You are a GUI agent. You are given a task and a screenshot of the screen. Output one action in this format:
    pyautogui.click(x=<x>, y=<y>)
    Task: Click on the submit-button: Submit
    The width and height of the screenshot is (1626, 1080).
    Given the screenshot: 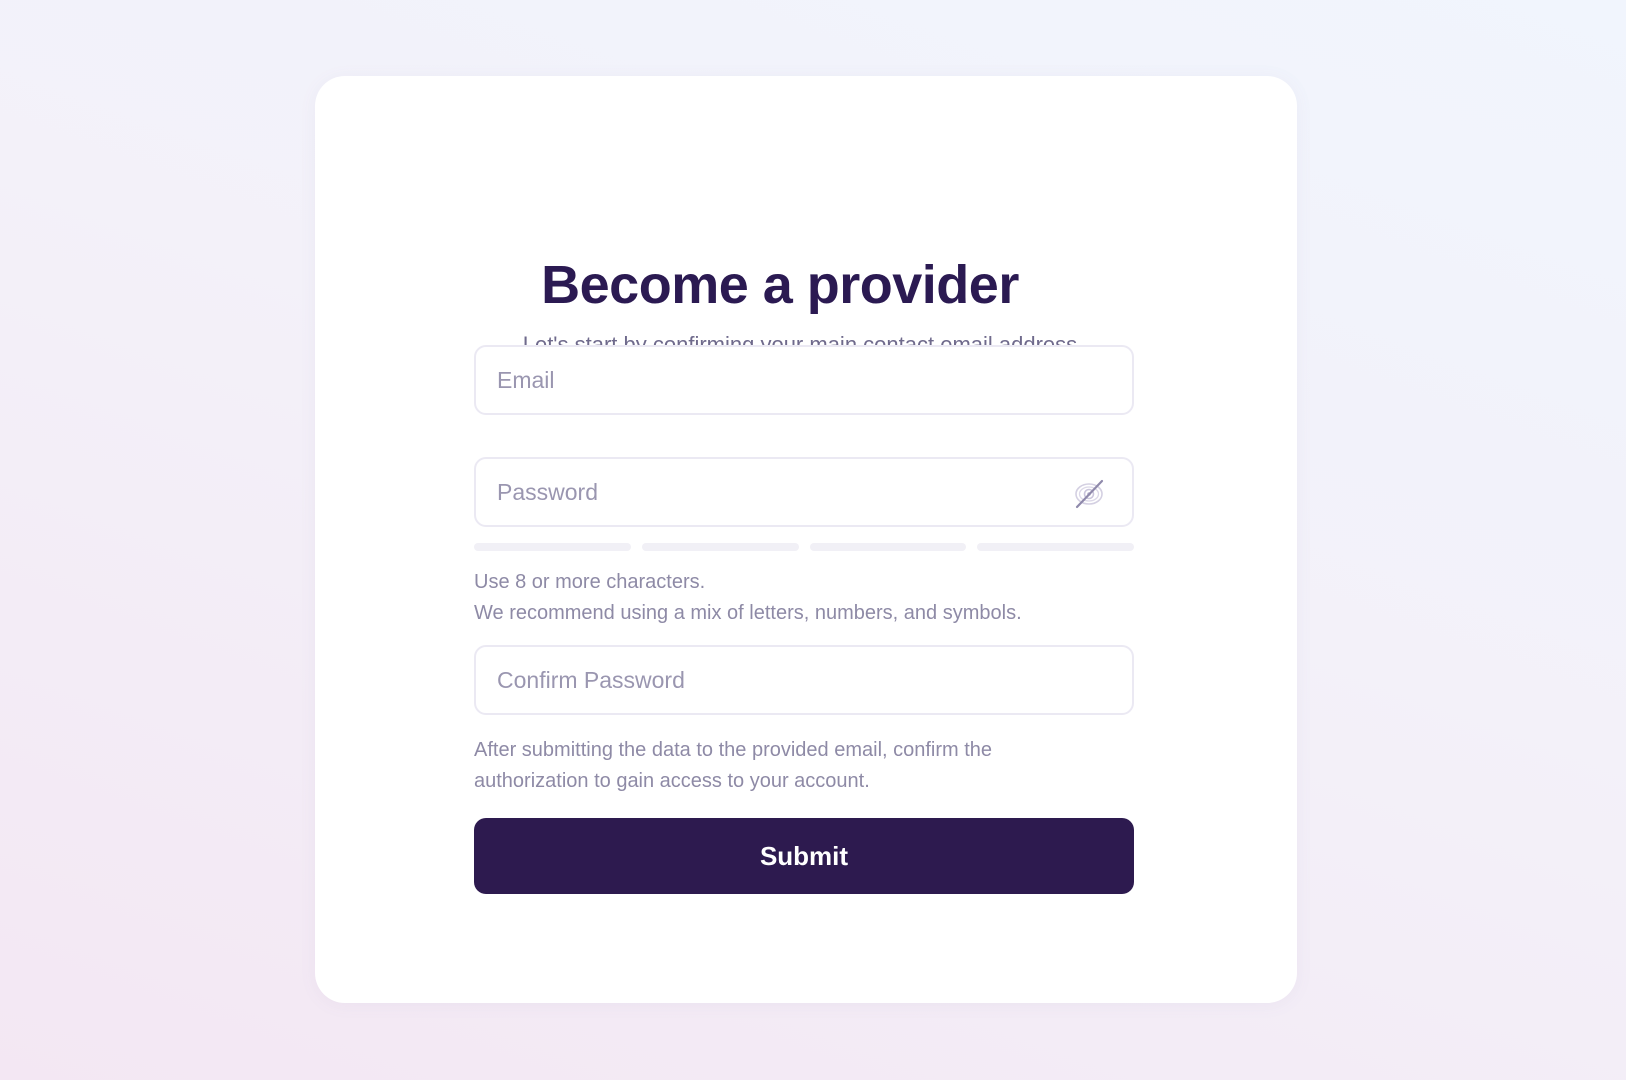 What is the action you would take?
    pyautogui.click(x=804, y=856)
    